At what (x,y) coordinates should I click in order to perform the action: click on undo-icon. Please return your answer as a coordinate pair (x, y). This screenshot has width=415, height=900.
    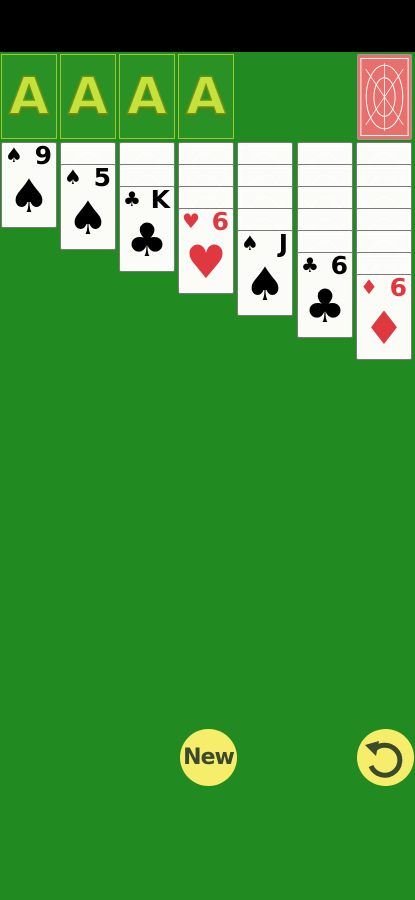
    Looking at the image, I should click on (384, 759).